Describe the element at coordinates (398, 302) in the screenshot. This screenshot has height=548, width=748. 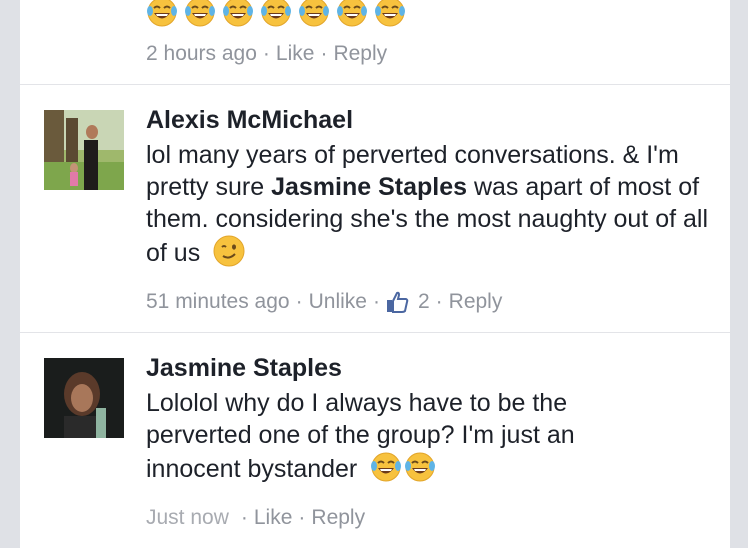
I see `thumbs-up-icon` at that location.